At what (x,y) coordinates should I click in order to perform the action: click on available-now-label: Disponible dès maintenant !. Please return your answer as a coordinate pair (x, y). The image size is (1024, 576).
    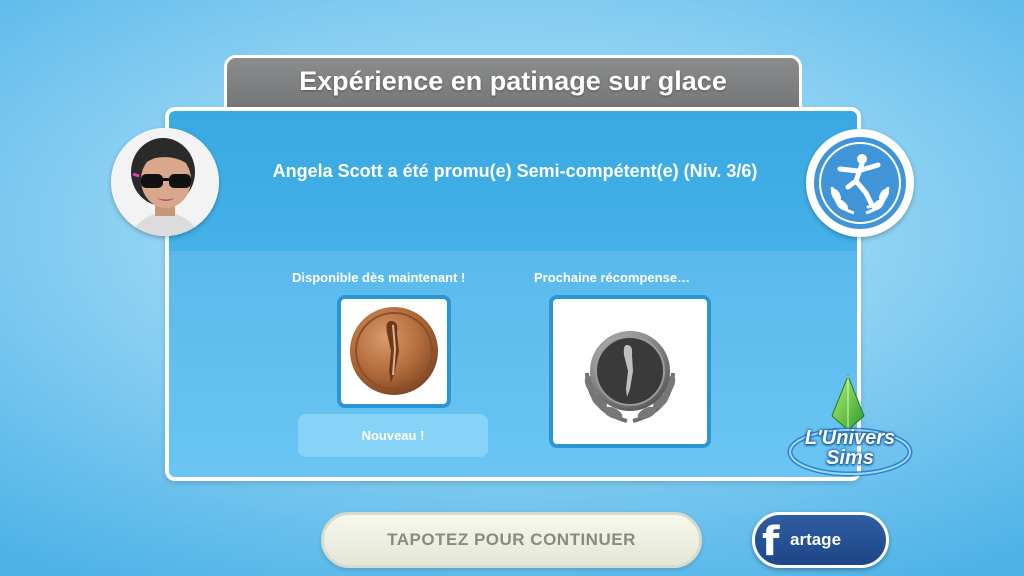
    Looking at the image, I should click on (379, 277).